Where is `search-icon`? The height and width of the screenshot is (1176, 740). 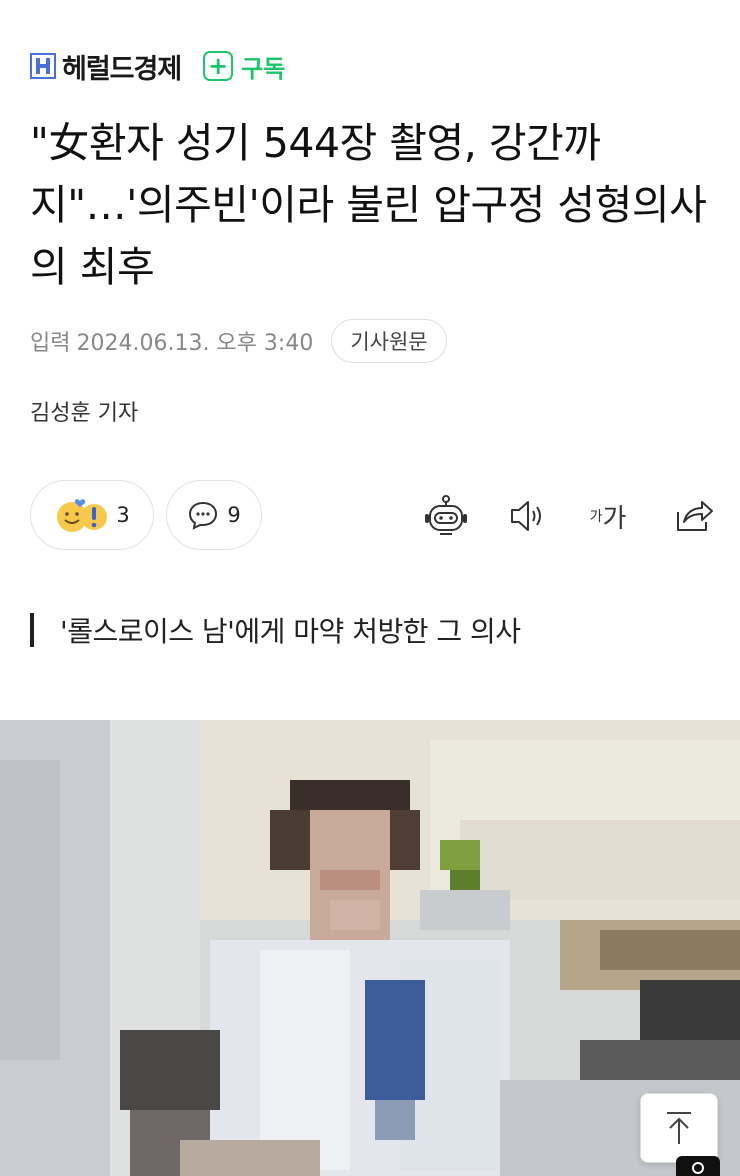 search-icon is located at coordinates (698, 1168).